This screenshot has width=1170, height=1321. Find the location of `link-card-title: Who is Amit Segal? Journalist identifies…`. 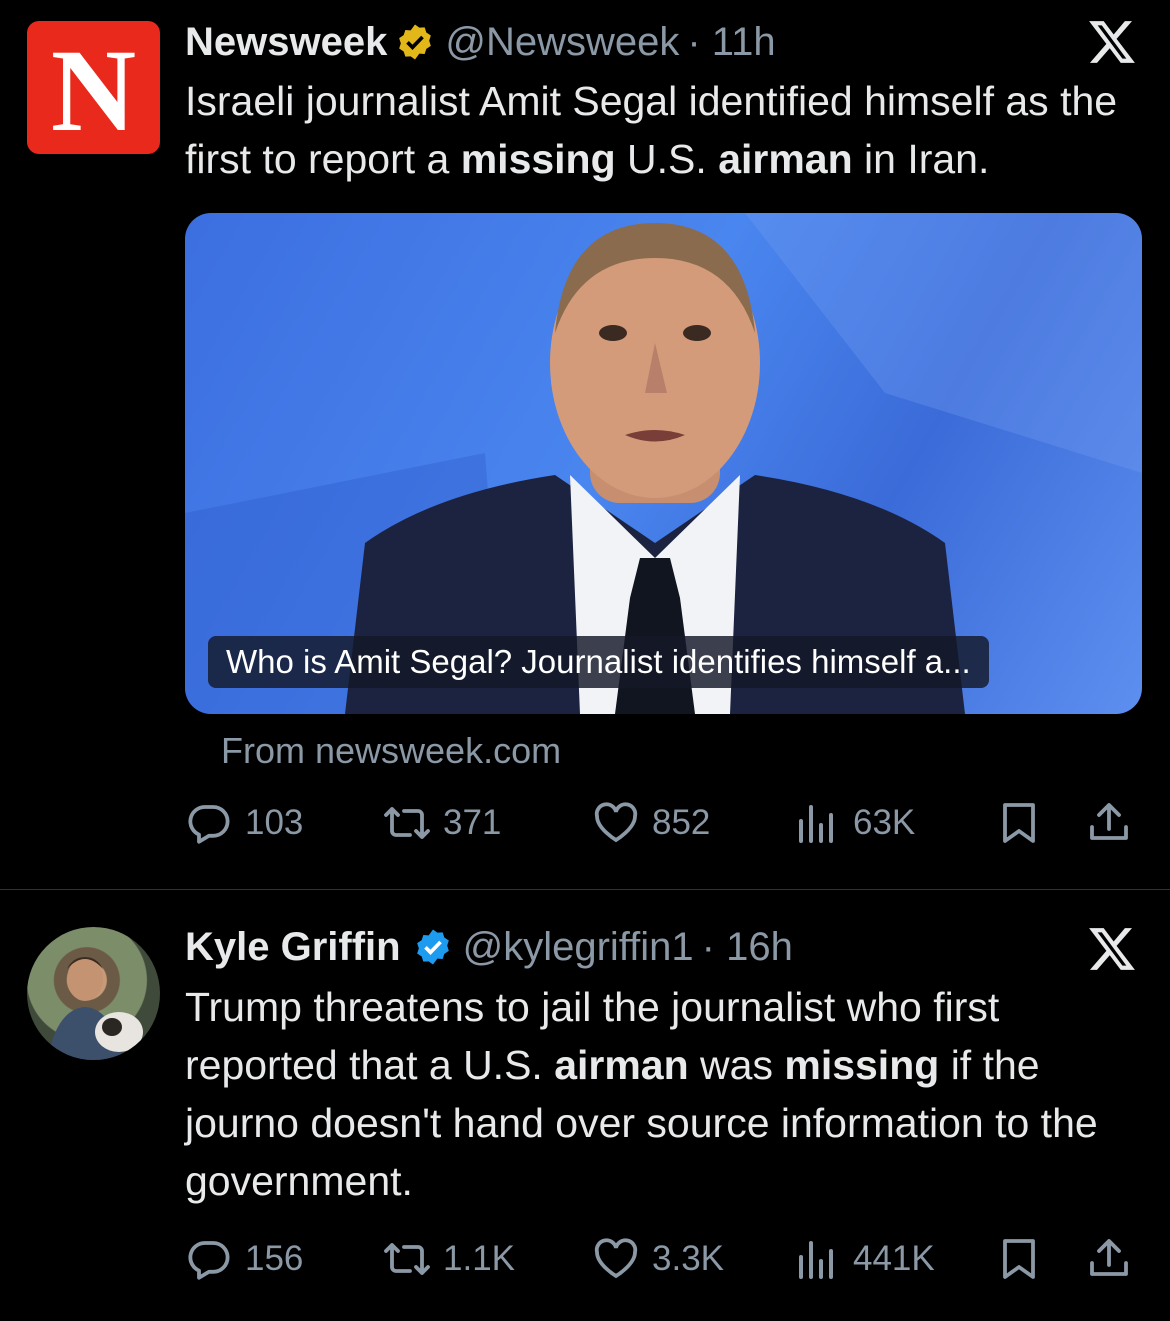

link-card-title: Who is Amit Segal? Journalist identifies… is located at coordinates (598, 662).